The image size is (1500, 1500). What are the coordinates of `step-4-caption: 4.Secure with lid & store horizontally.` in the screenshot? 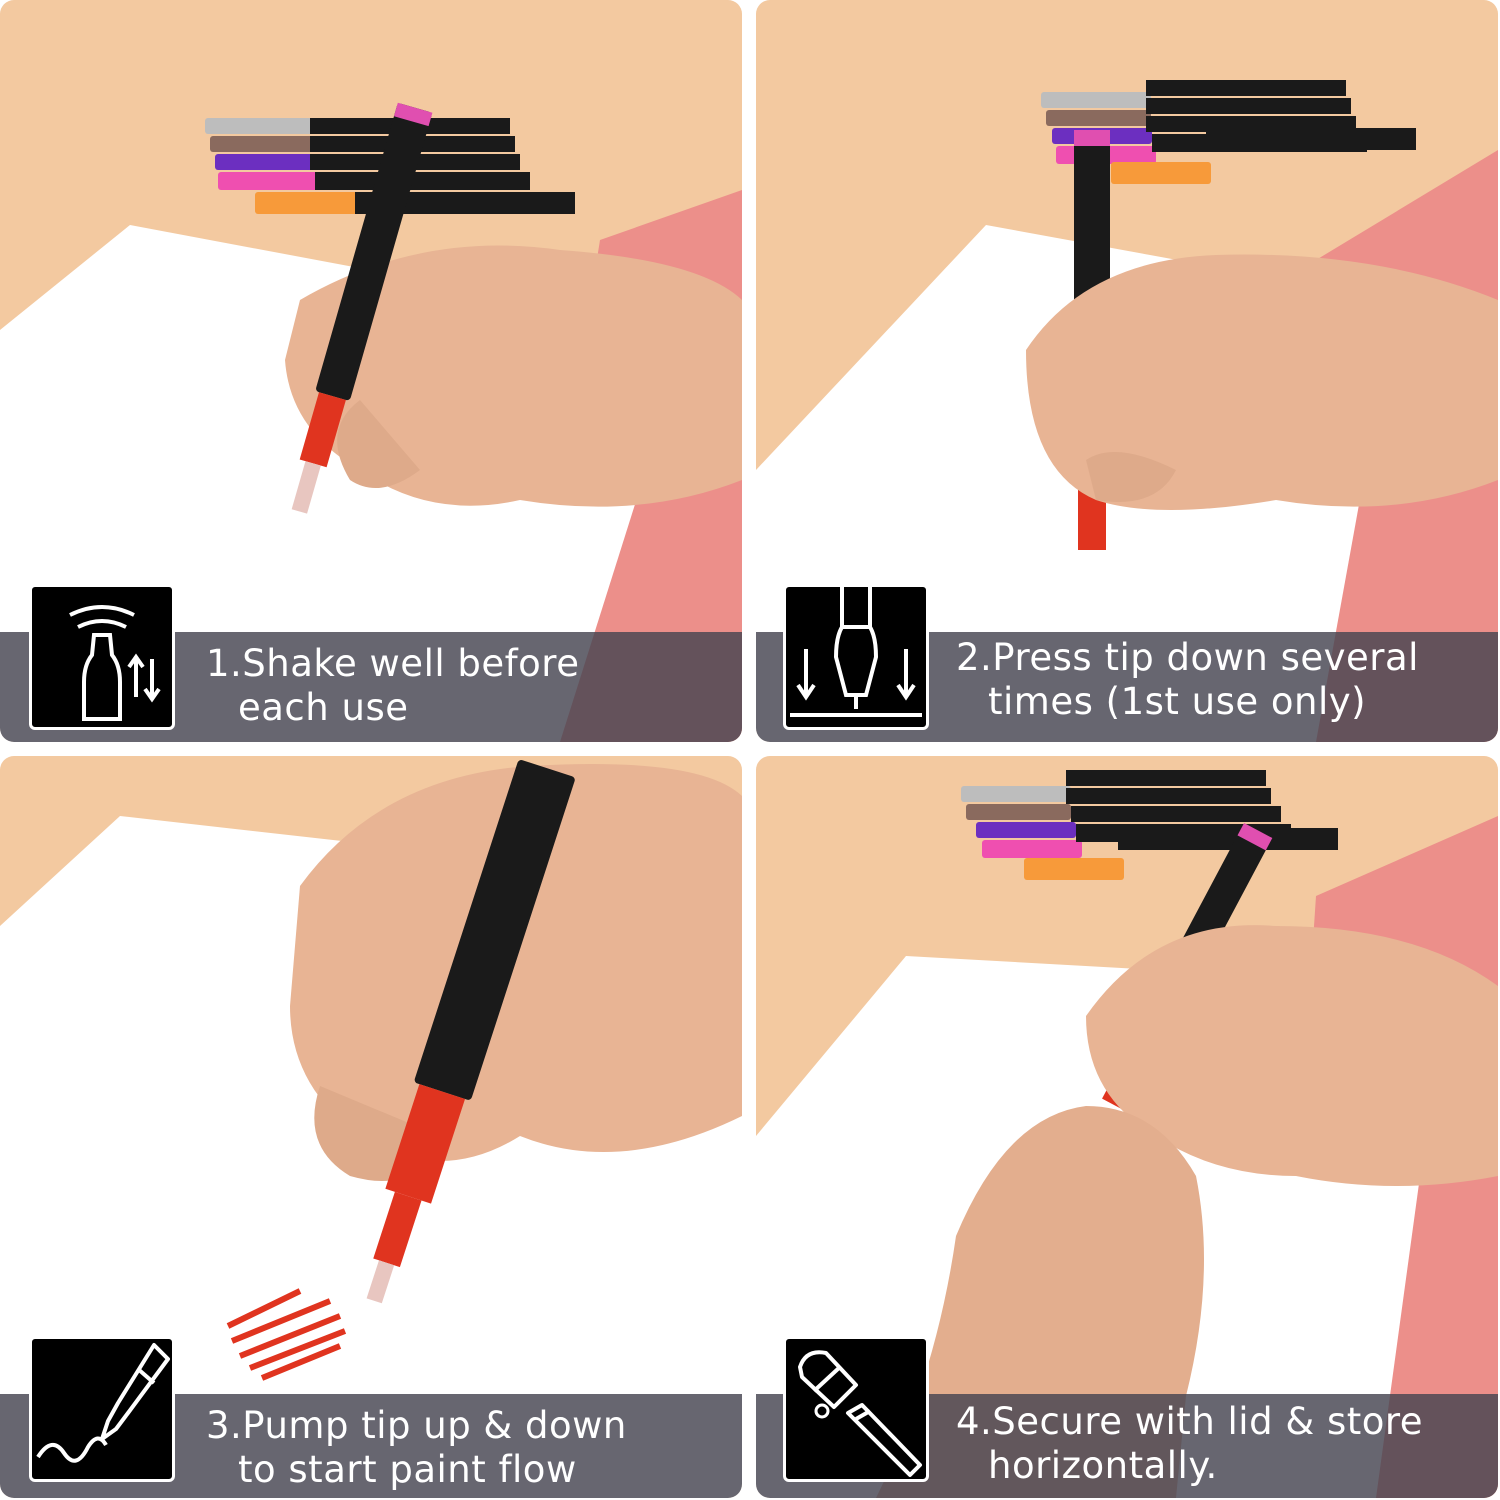 It's located at (1189, 1444).